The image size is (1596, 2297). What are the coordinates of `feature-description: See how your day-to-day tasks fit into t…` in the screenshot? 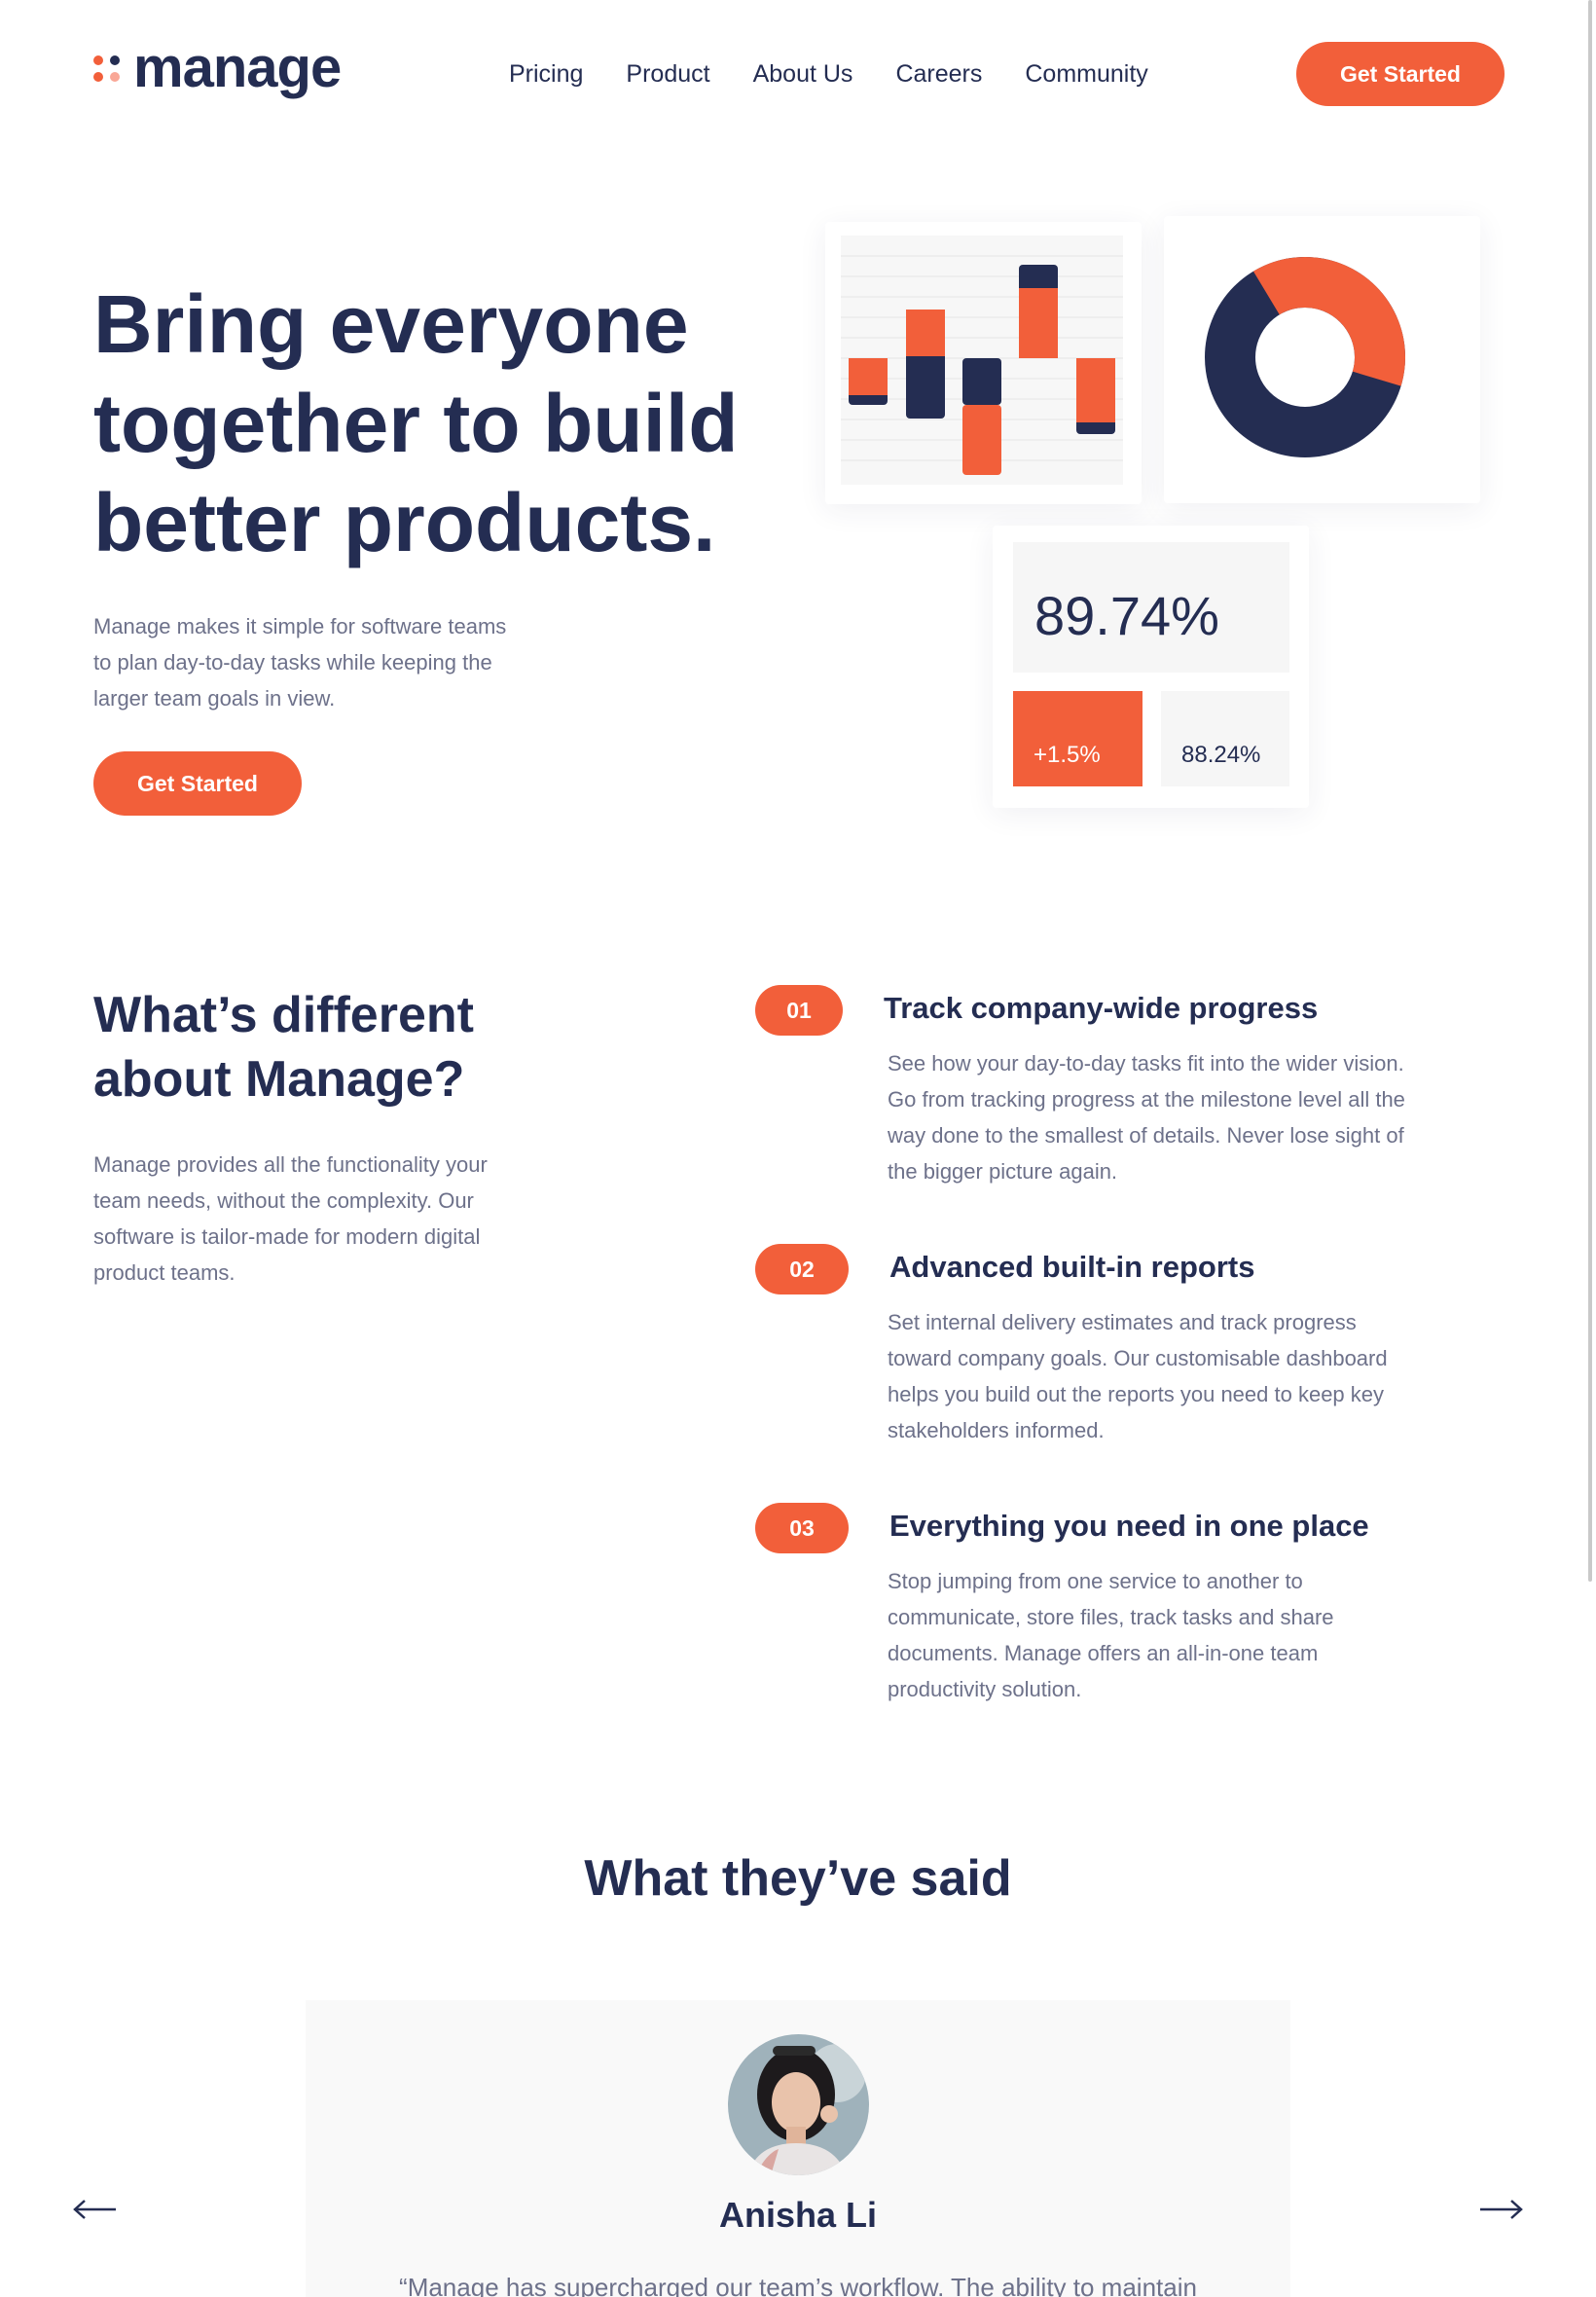 It's located at (1146, 1117).